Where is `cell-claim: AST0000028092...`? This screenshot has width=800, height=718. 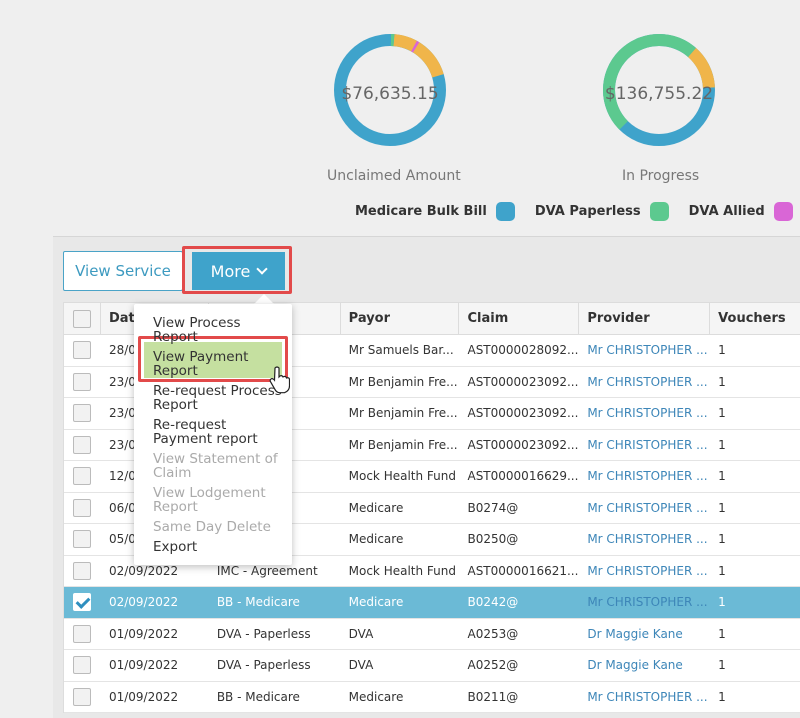 cell-claim: AST0000028092... is located at coordinates (523, 350).